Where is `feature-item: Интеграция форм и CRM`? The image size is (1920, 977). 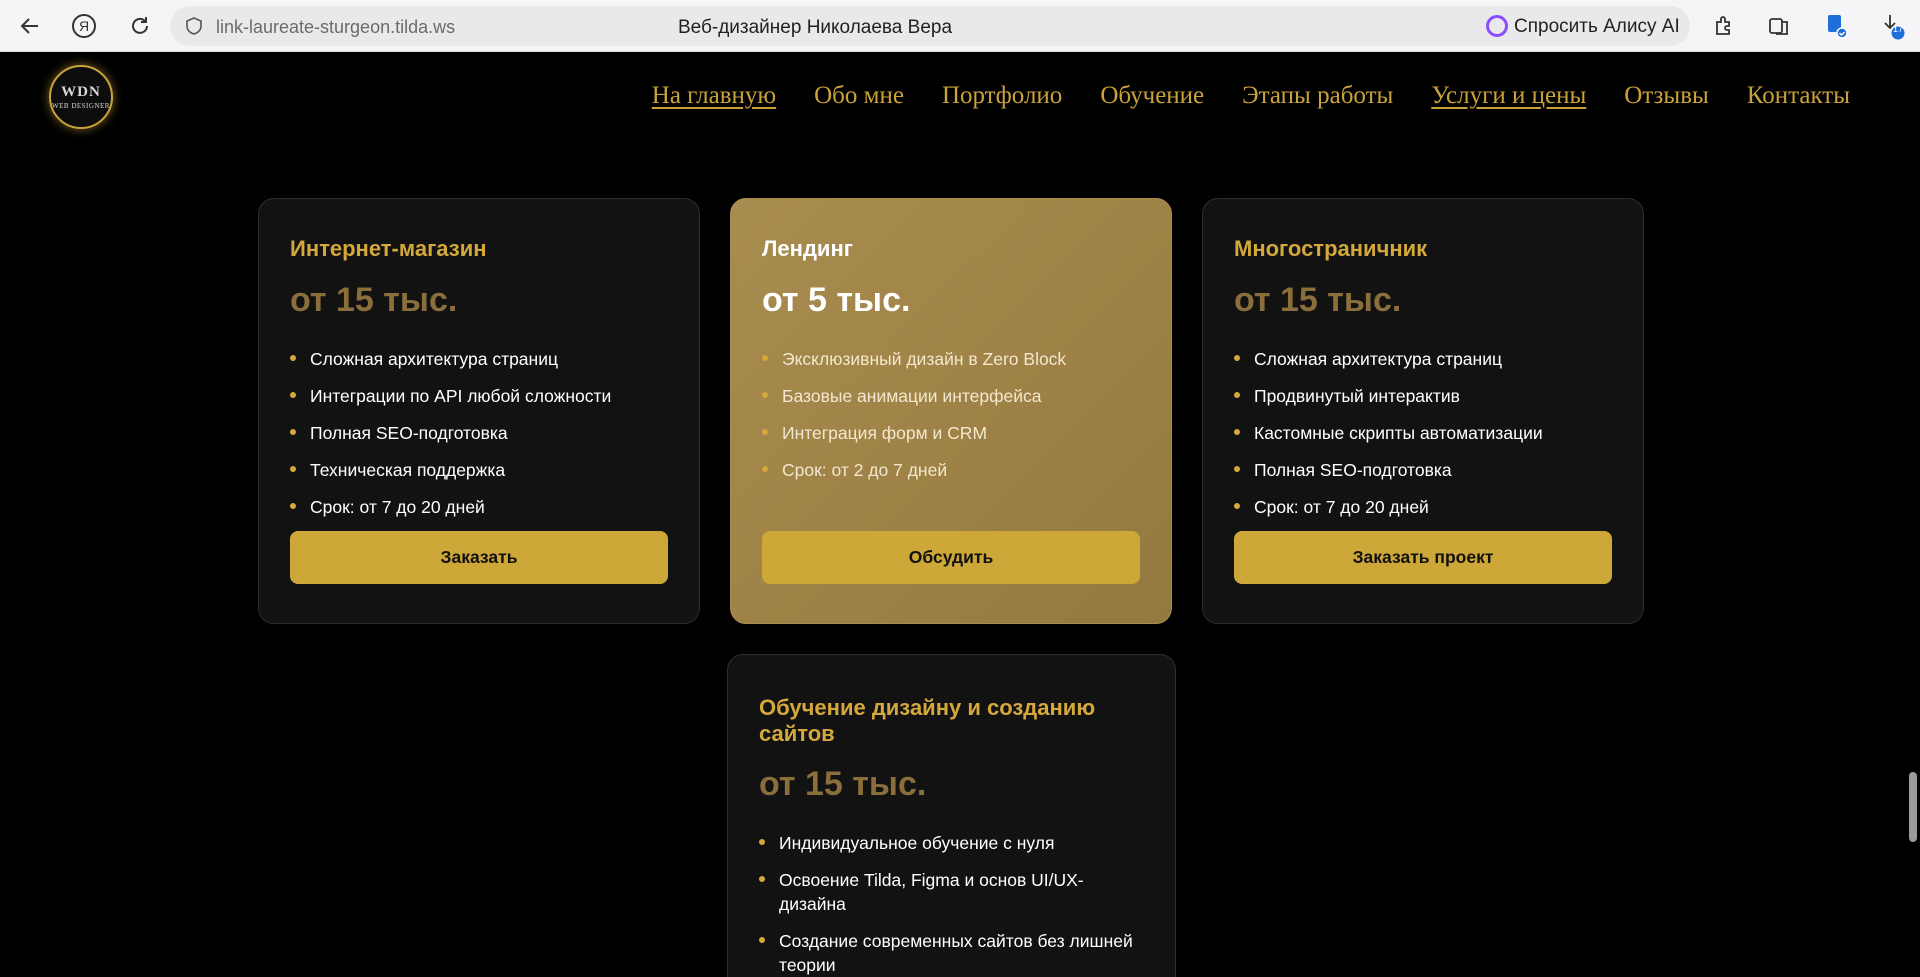
feature-item: Интеграция форм и CRM is located at coordinates (942, 433).